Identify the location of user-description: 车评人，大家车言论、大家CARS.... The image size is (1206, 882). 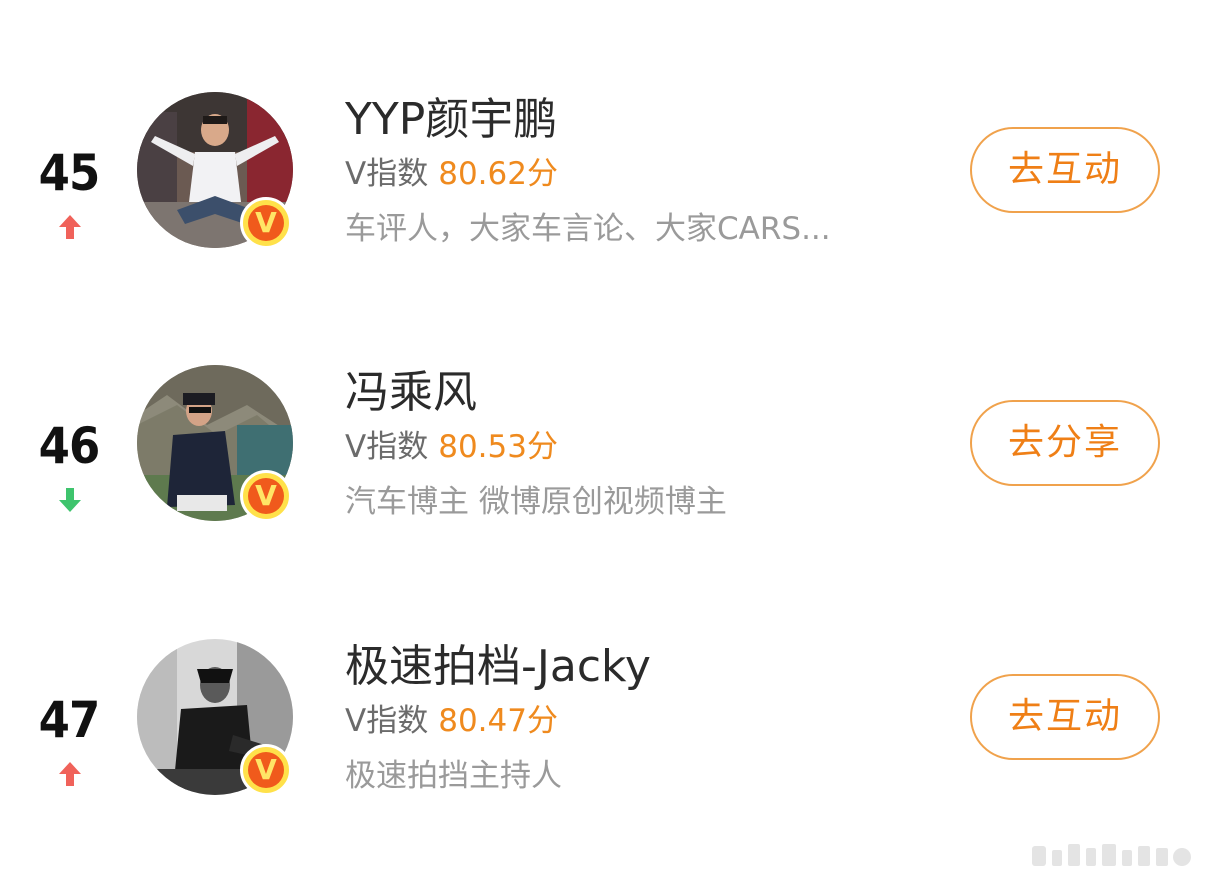
(588, 229).